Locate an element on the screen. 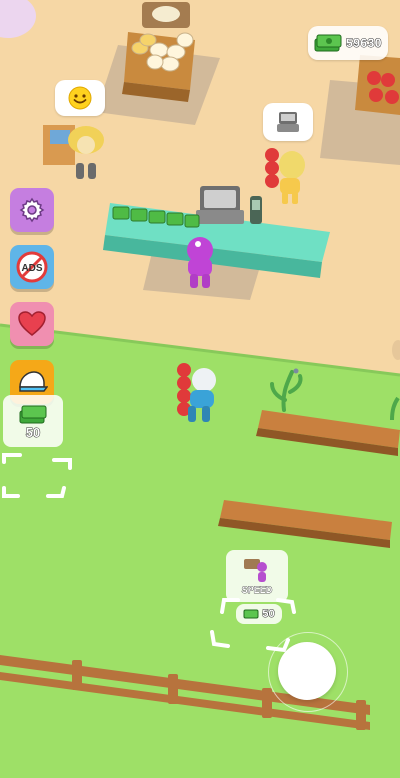 The height and width of the screenshot is (778, 400). smile-emoji-icon is located at coordinates (80, 98).